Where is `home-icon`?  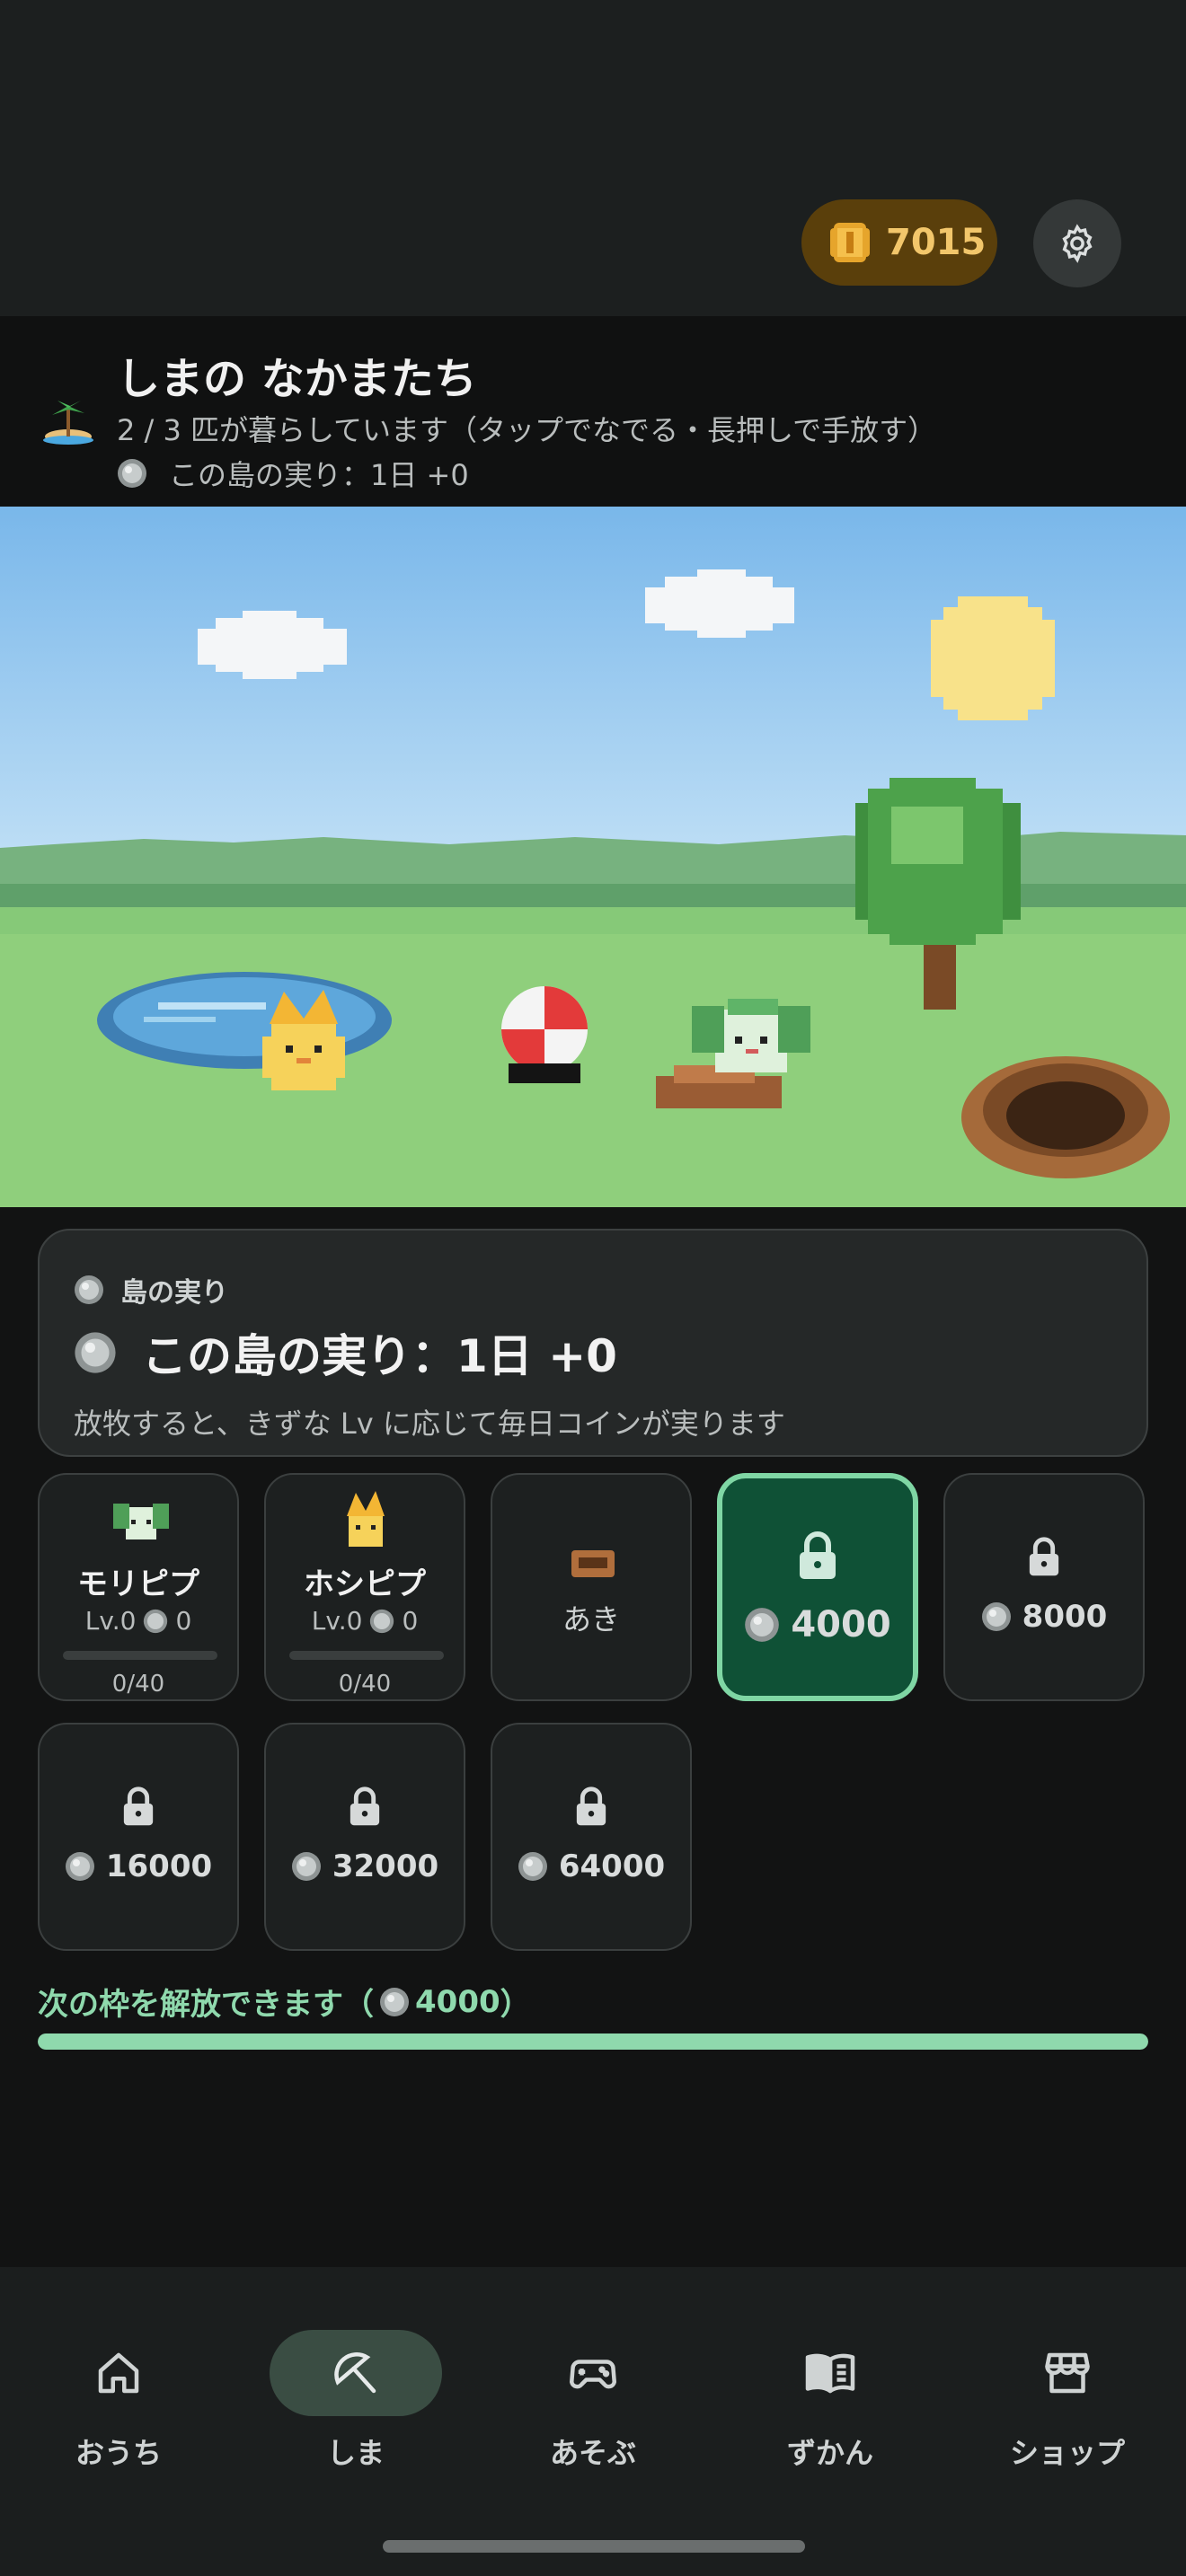
home-icon is located at coordinates (118, 2373).